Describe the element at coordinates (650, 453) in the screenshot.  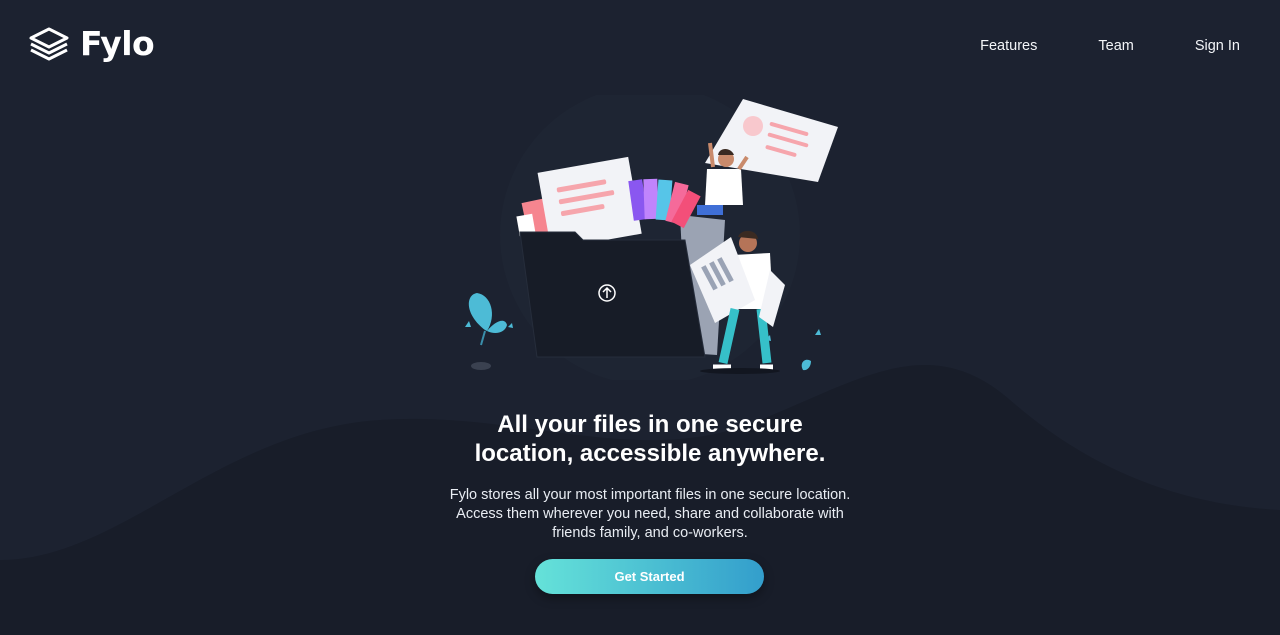
I see `hero-title-line-2: location, accessible anywhere.` at that location.